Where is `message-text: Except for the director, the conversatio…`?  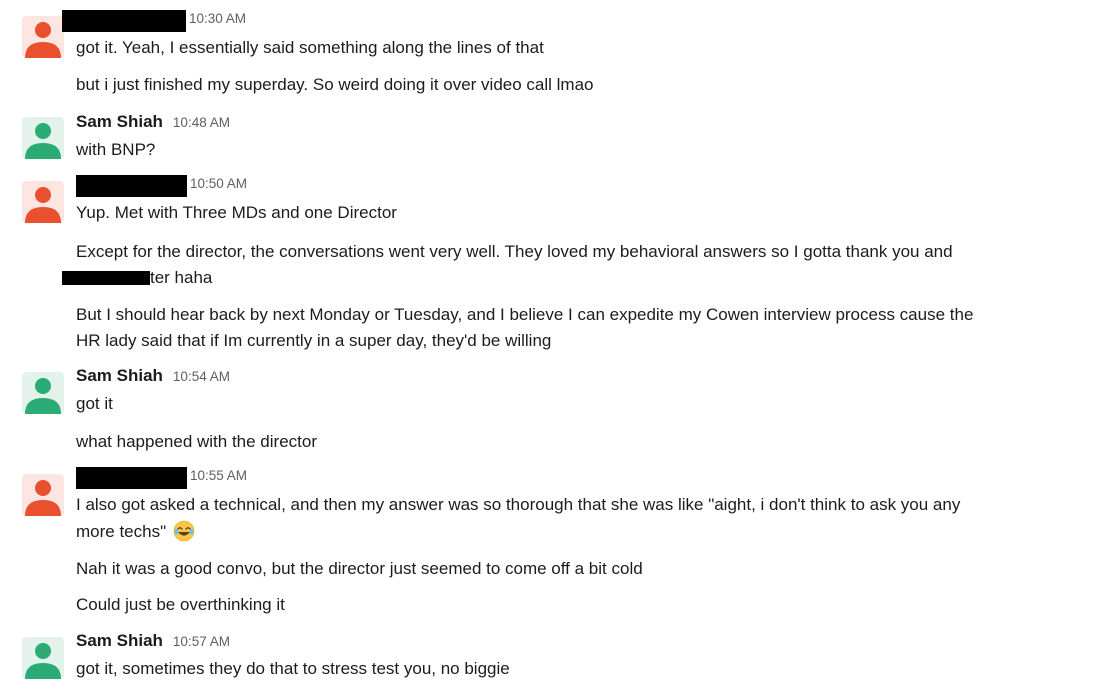 message-text: Except for the director, the conversatio… is located at coordinates (514, 251).